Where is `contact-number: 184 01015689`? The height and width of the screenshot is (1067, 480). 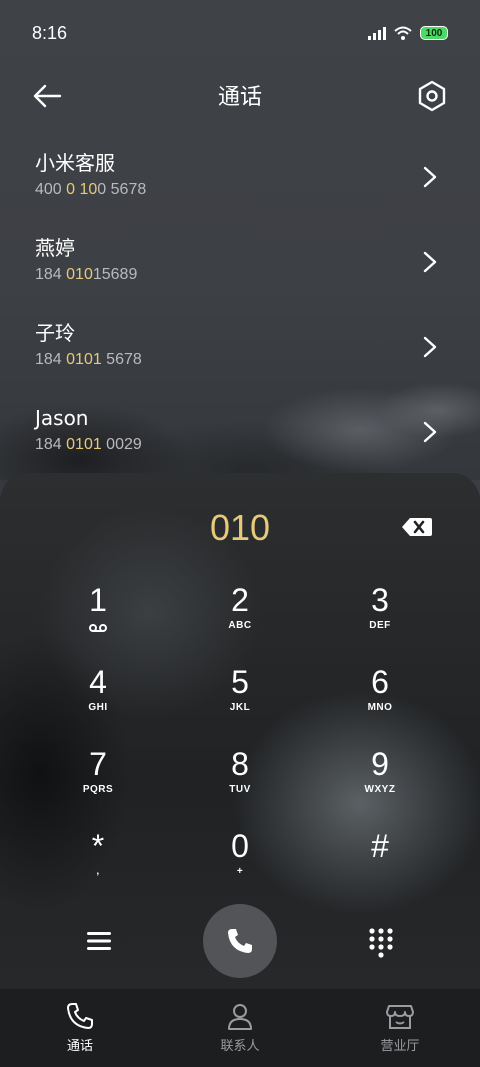
contact-number: 184 01015689 is located at coordinates (86, 274).